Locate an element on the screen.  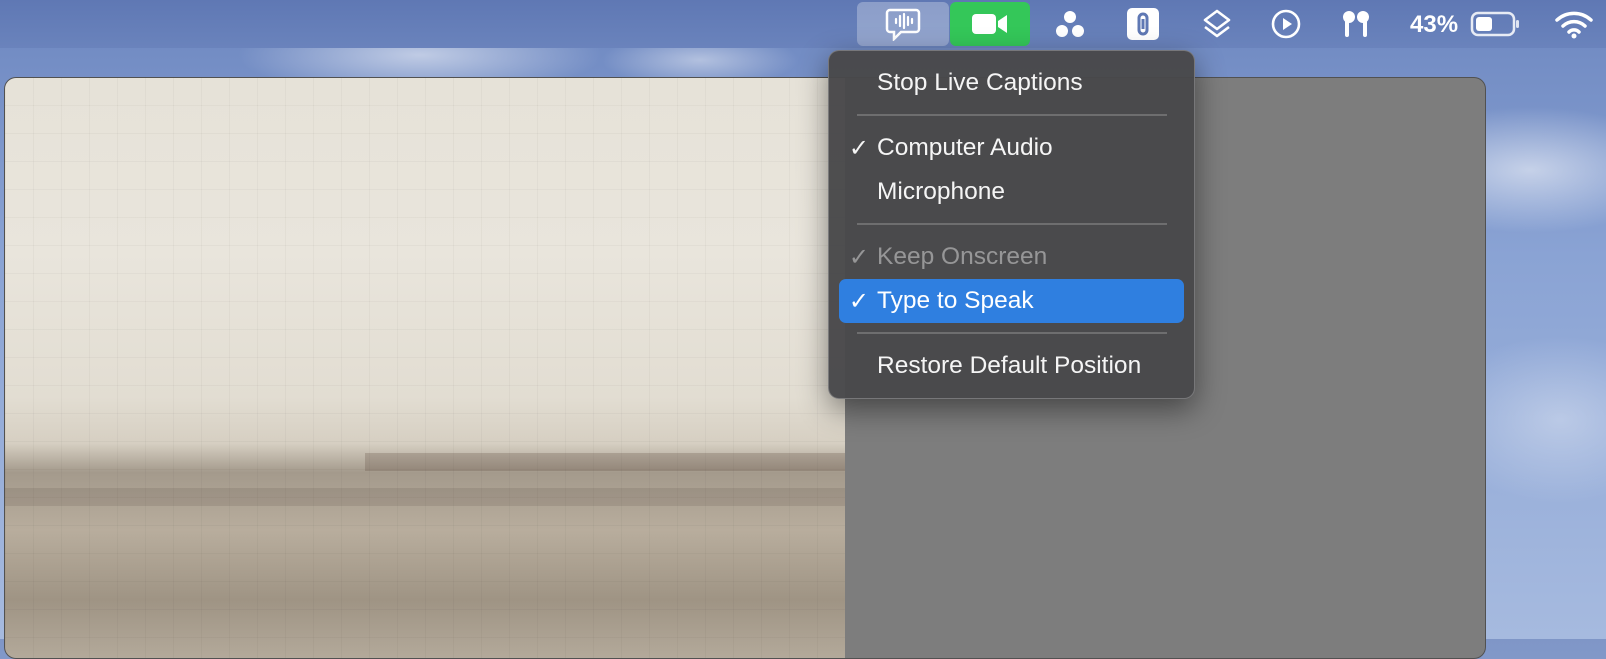
facetime-video-icon is located at coordinates (989, 24).